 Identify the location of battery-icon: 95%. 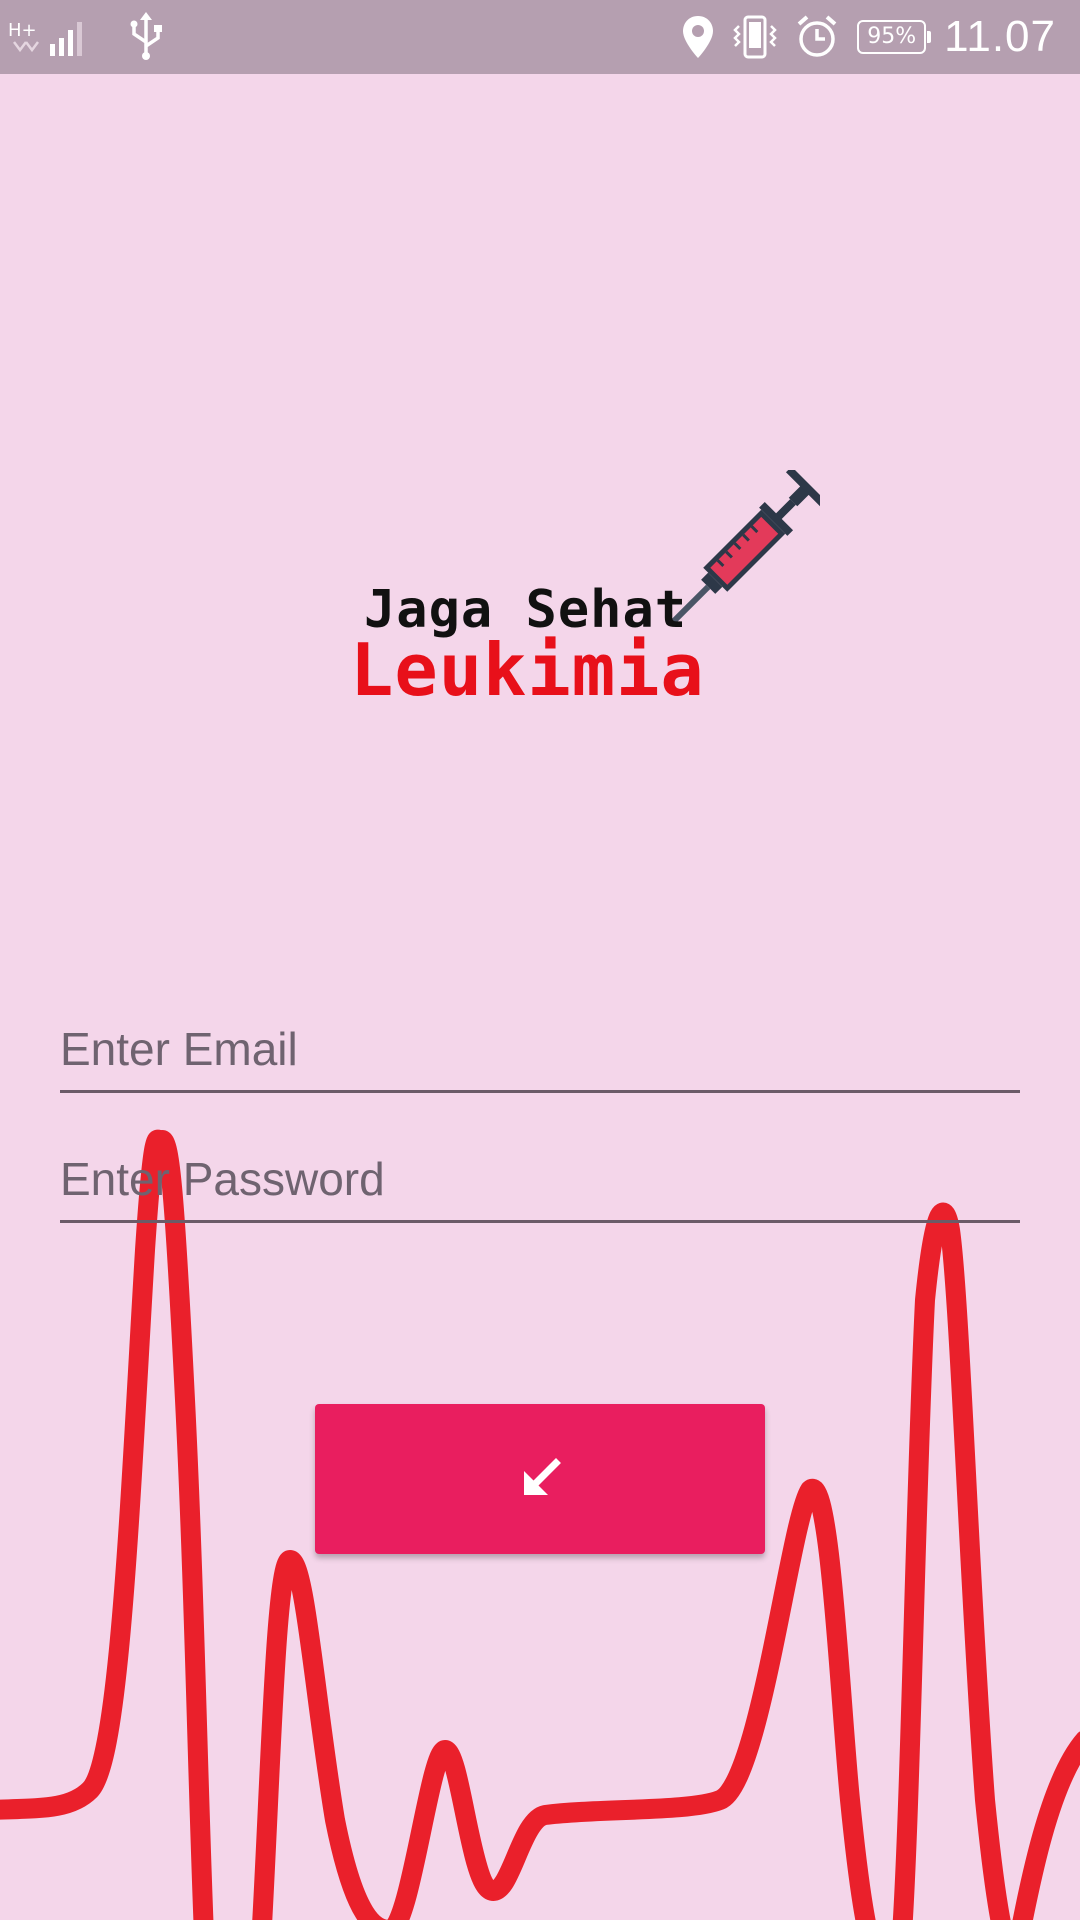
(894, 37).